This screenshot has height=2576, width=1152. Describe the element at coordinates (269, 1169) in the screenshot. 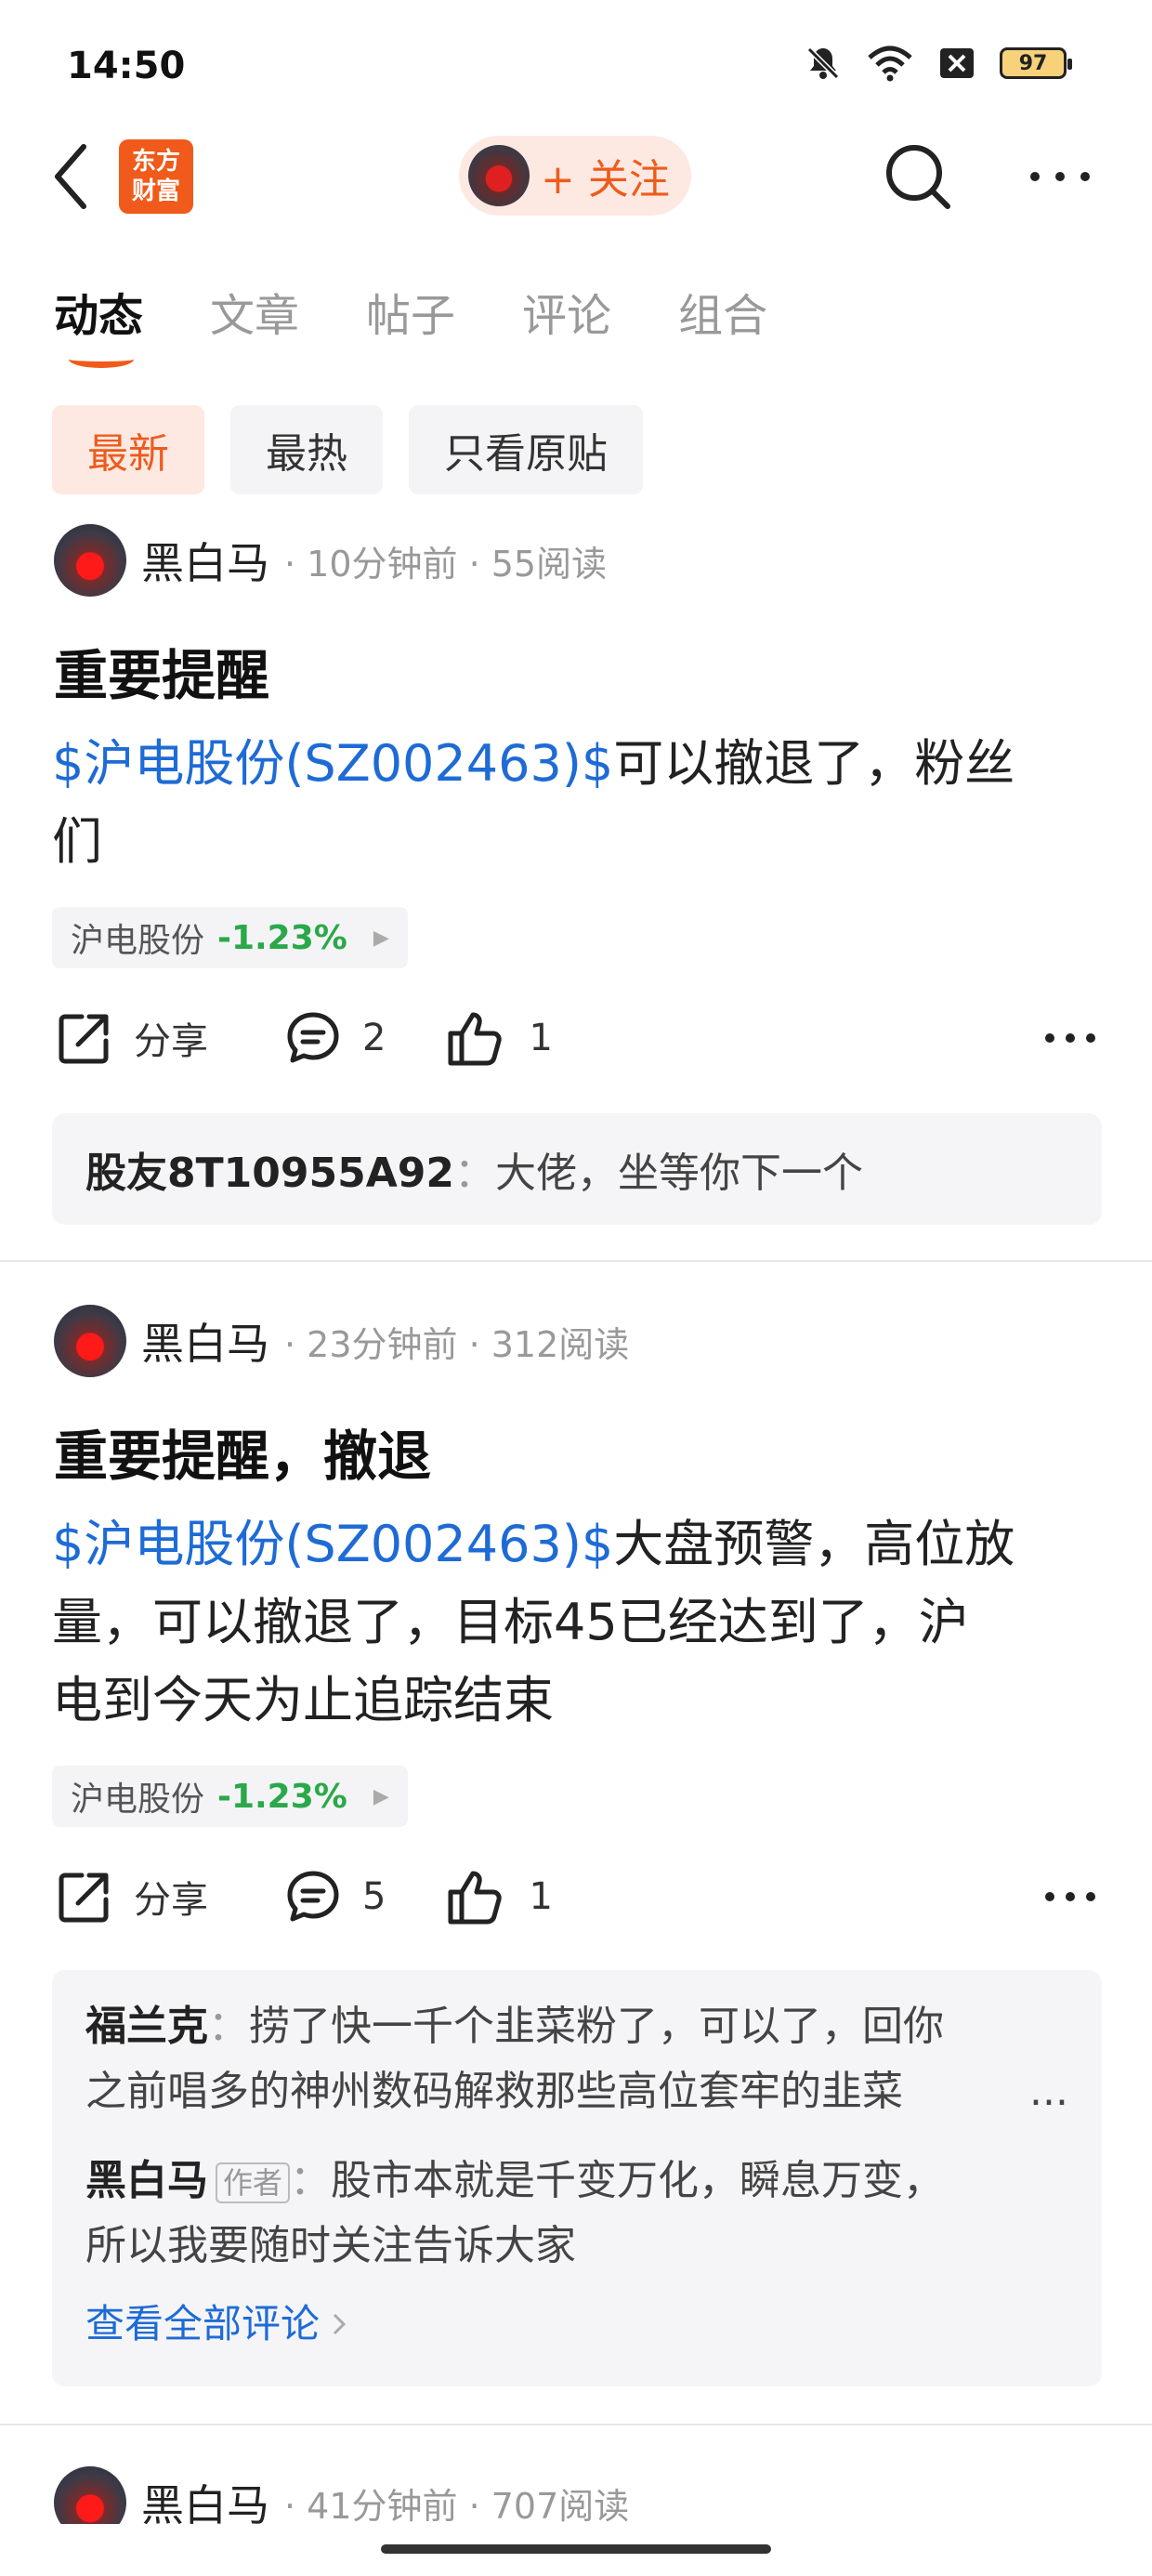

I see `comment-user: 股友8T10955A92` at that location.